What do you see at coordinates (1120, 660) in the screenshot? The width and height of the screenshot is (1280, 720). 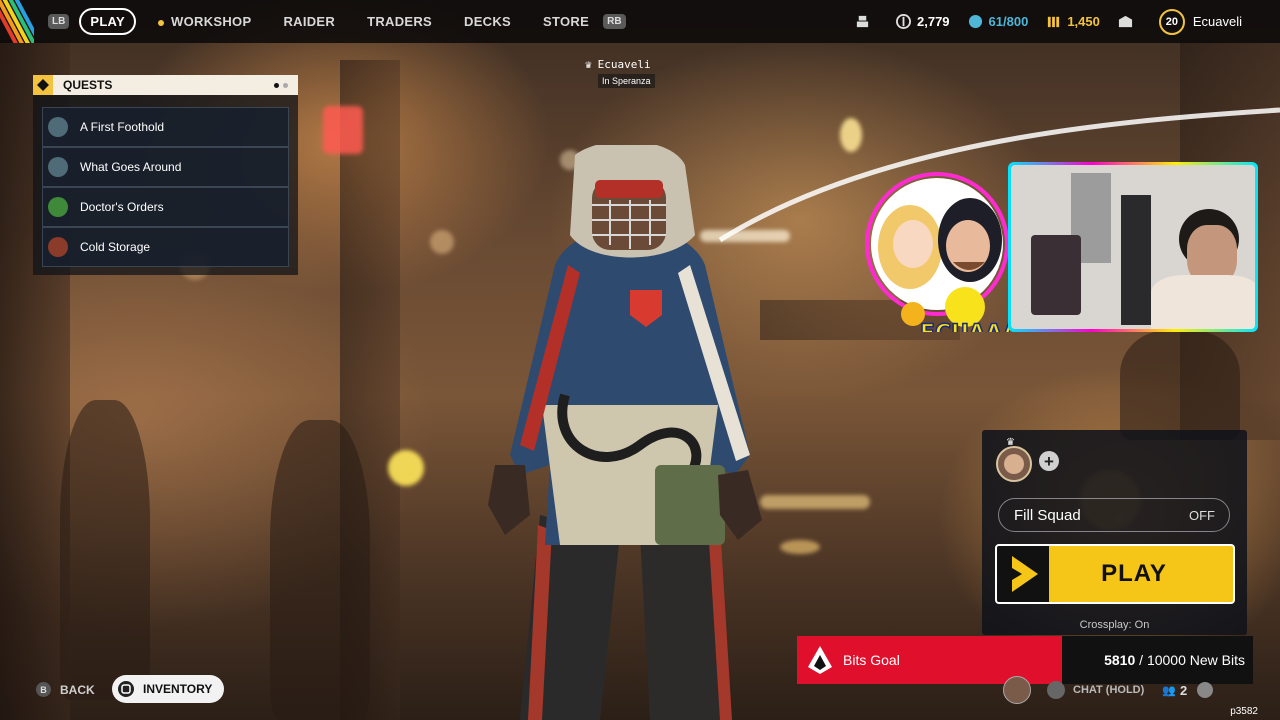 I see `bits-goal-current: 5810` at bounding box center [1120, 660].